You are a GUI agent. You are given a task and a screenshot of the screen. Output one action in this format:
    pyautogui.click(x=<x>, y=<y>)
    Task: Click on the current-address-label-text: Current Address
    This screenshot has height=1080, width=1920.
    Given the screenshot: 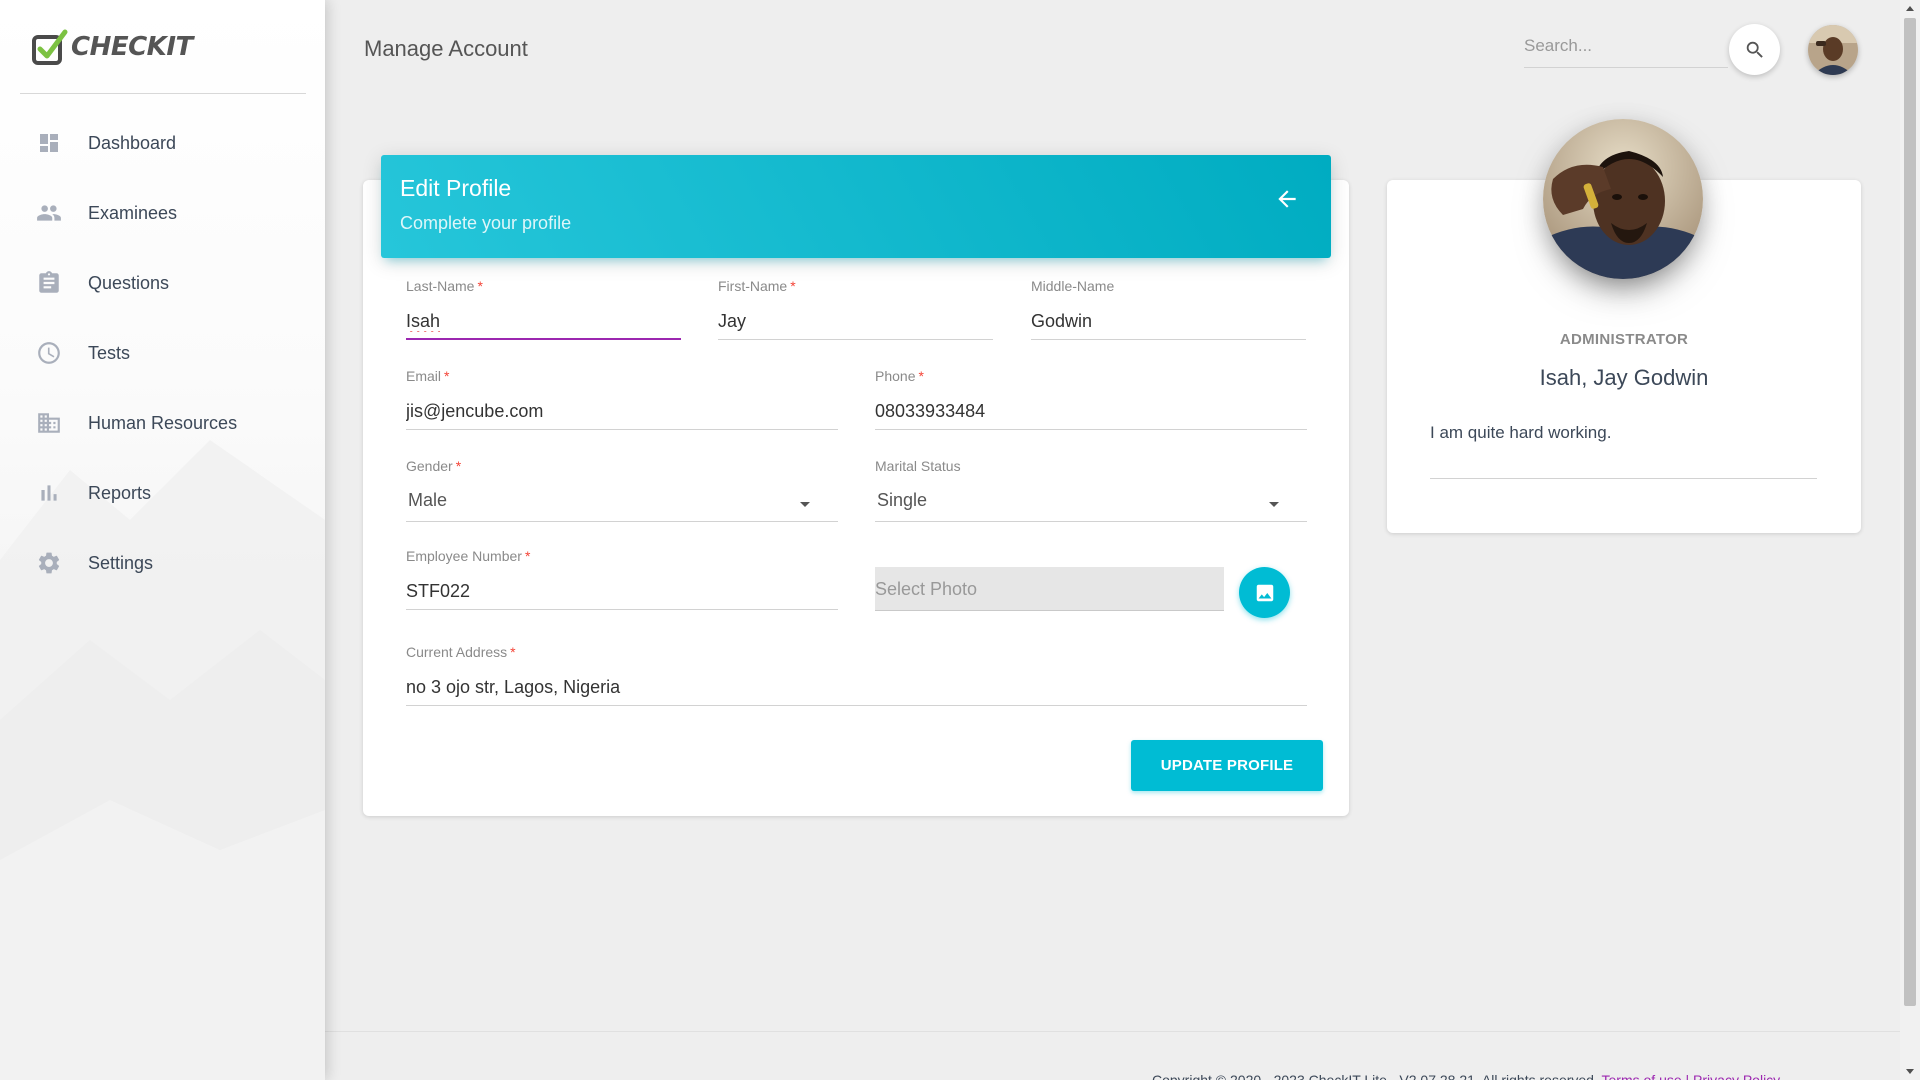 What is the action you would take?
    pyautogui.click(x=457, y=652)
    